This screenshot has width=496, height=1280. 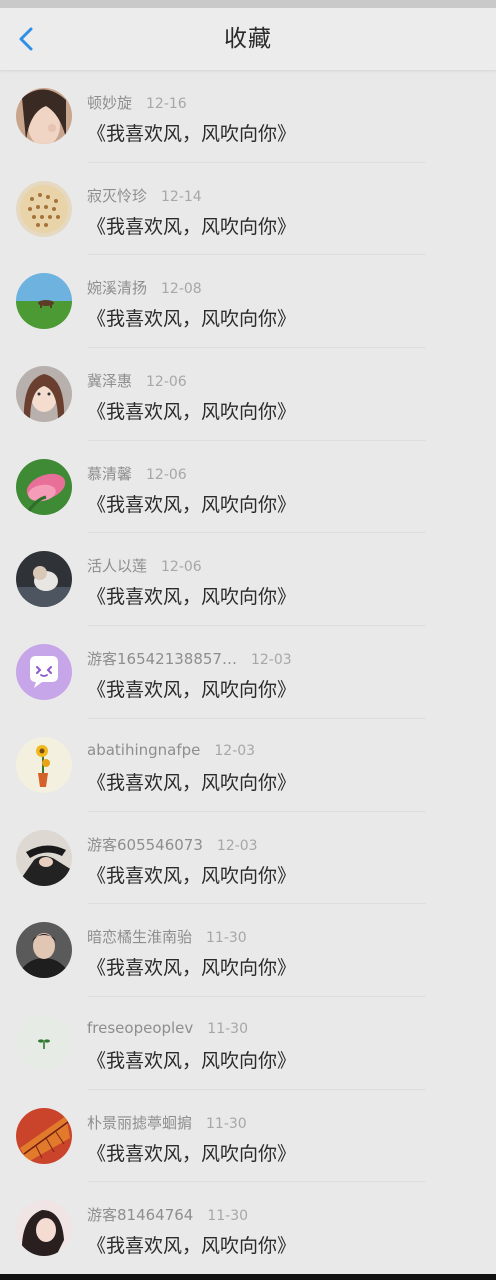 I want to click on user-name: 寂灭怜珍, so click(x=117, y=196).